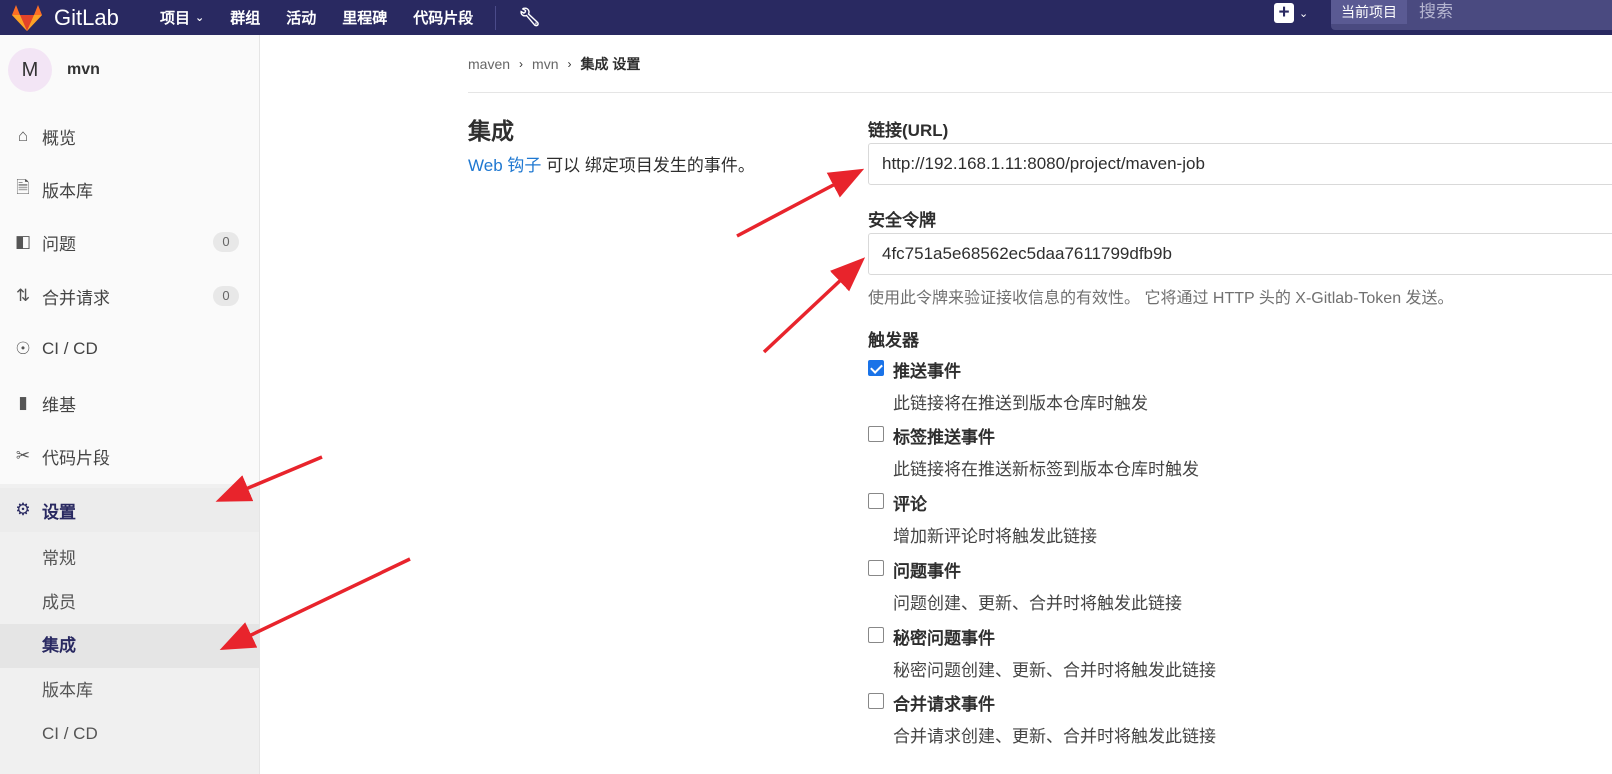  What do you see at coordinates (995, 536) in the screenshot?
I see `trigger-description: 增加新评论时将触发此链接` at bounding box center [995, 536].